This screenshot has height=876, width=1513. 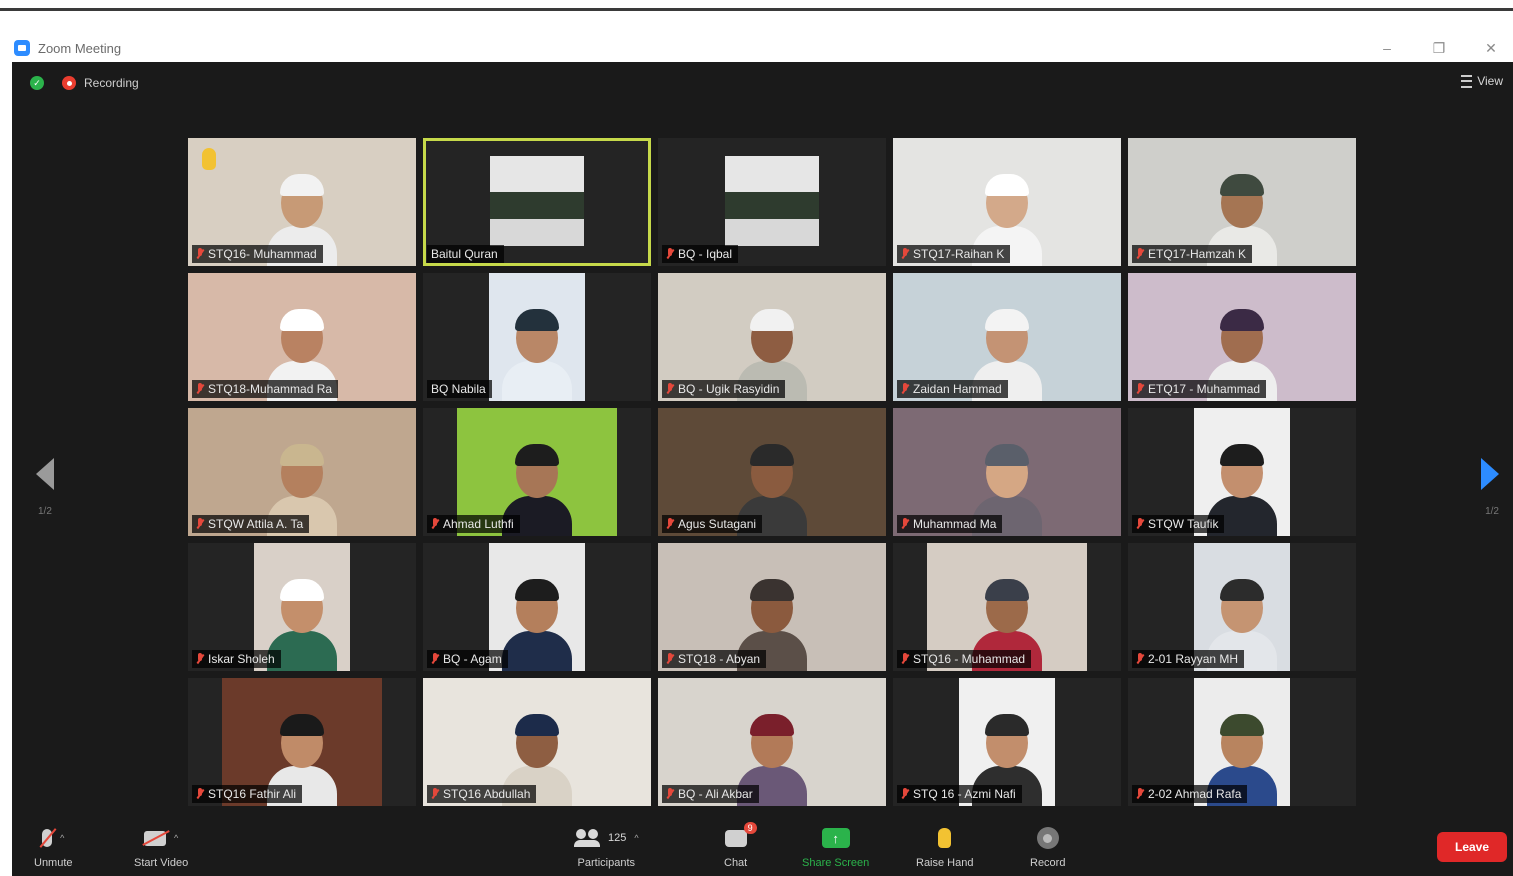 I want to click on participant-tile: Muhammad Ma, so click(x=1007, y=472).